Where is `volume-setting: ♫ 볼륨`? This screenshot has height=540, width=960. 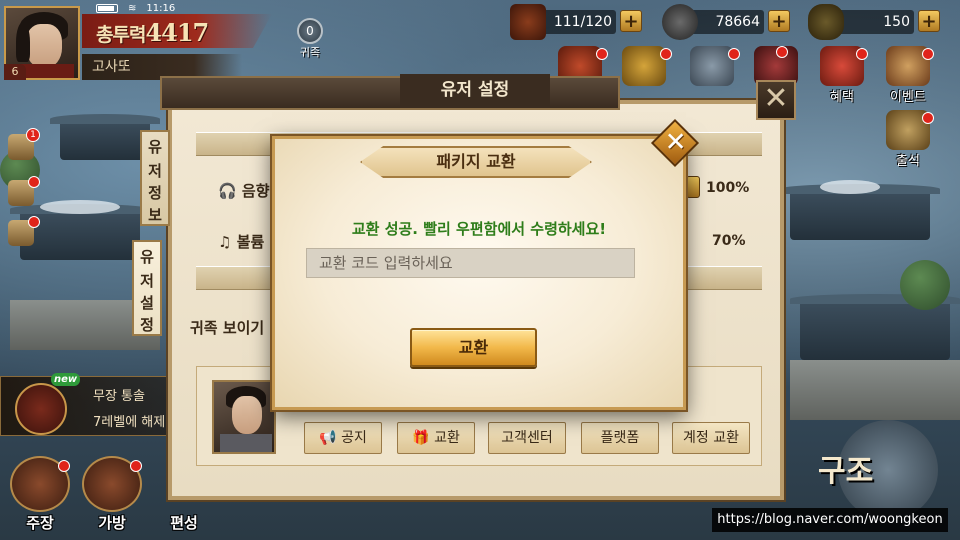
volume-setting: ♫ 볼륨 is located at coordinates (241, 241).